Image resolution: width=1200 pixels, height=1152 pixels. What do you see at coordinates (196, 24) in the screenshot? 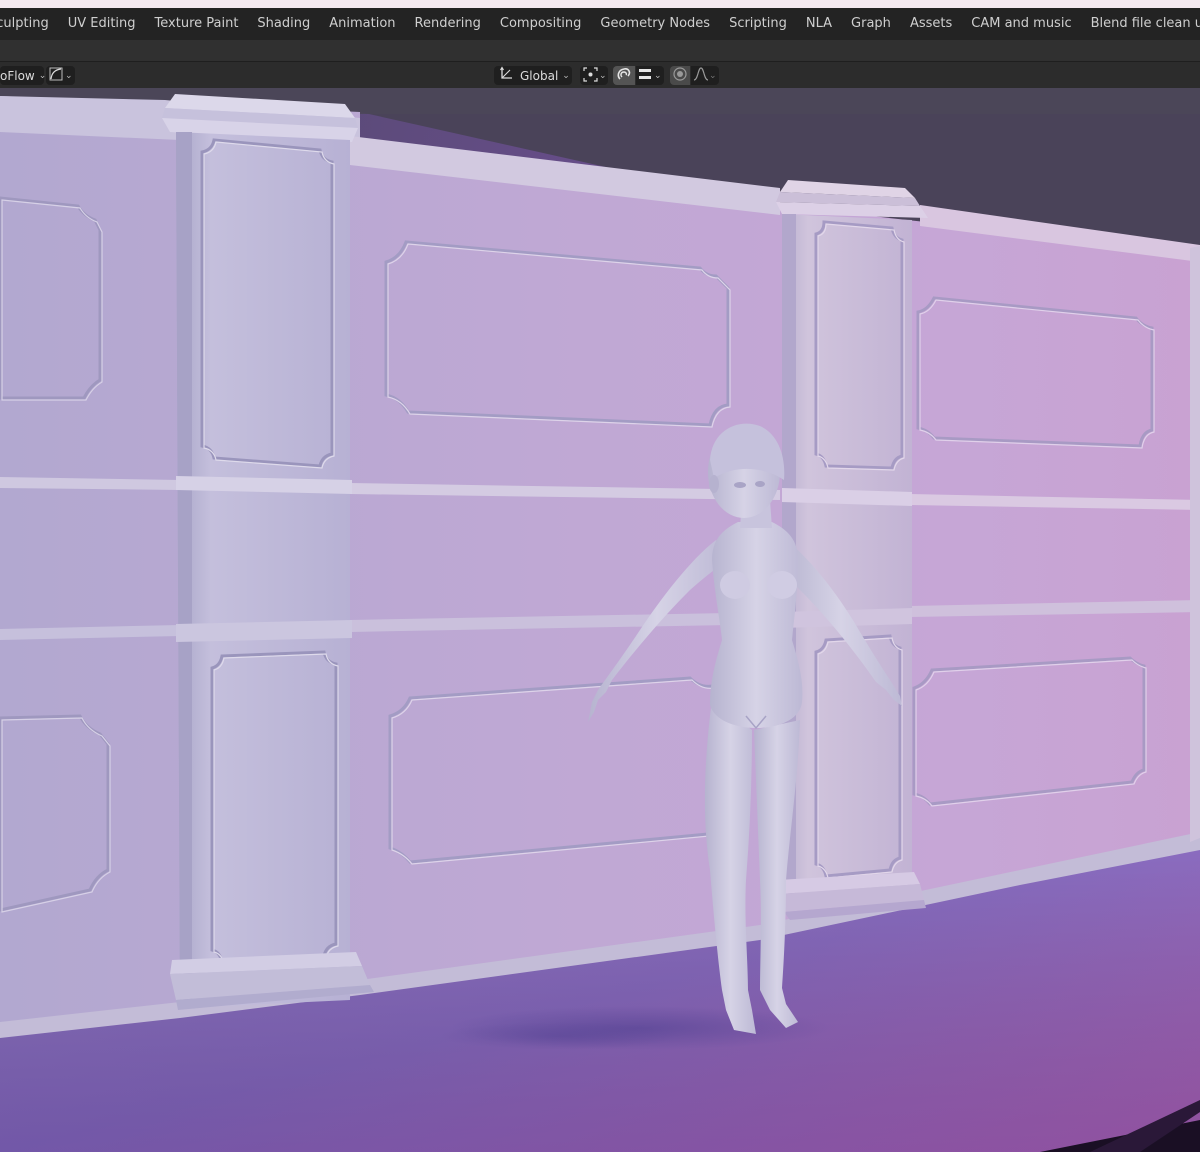
I see `tab-texture-paint: Texture Paint` at bounding box center [196, 24].